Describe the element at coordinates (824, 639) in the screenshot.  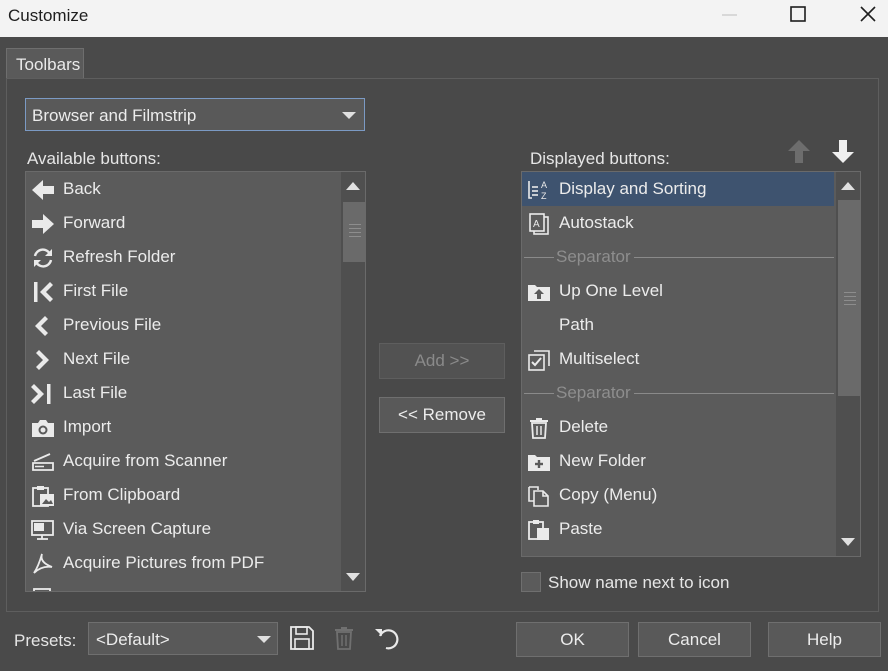
I see `help-button: Help` at that location.